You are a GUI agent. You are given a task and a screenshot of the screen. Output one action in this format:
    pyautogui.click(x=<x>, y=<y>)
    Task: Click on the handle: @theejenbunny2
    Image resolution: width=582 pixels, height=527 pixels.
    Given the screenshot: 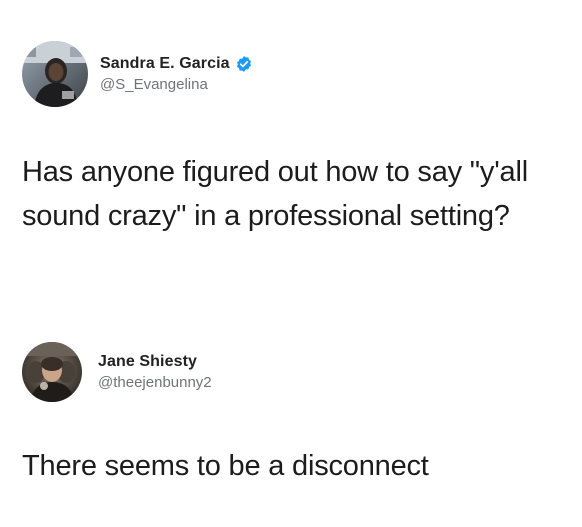 What is the action you would take?
    pyautogui.click(x=155, y=382)
    